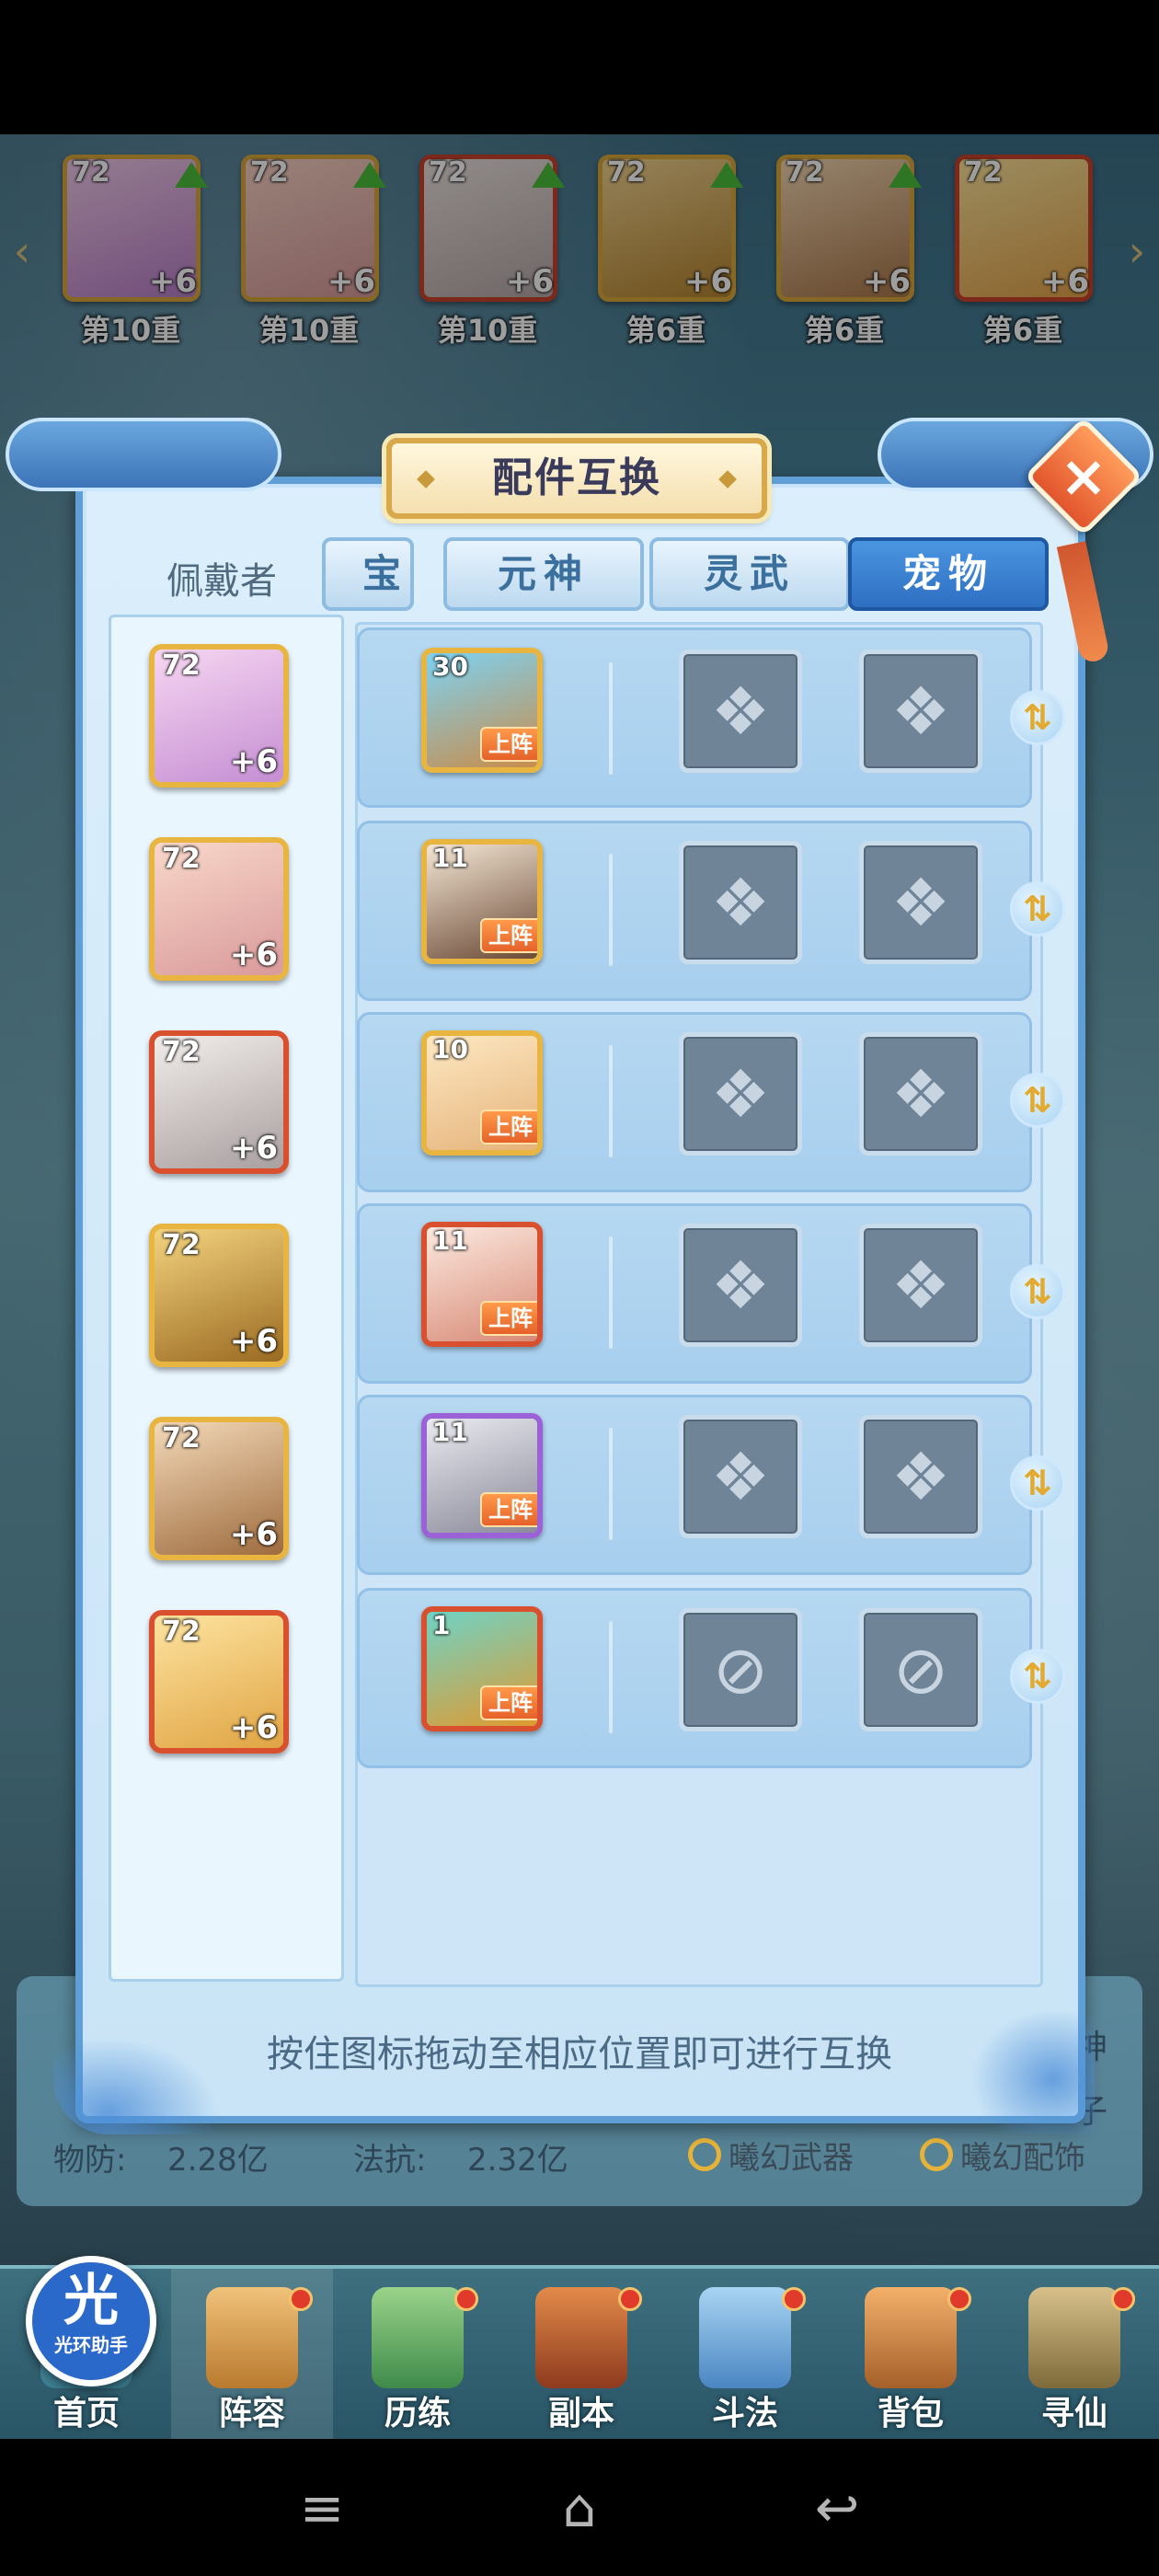 Image resolution: width=1159 pixels, height=2576 pixels. What do you see at coordinates (581, 2354) in the screenshot?
I see `nav-dungeon: 副本` at bounding box center [581, 2354].